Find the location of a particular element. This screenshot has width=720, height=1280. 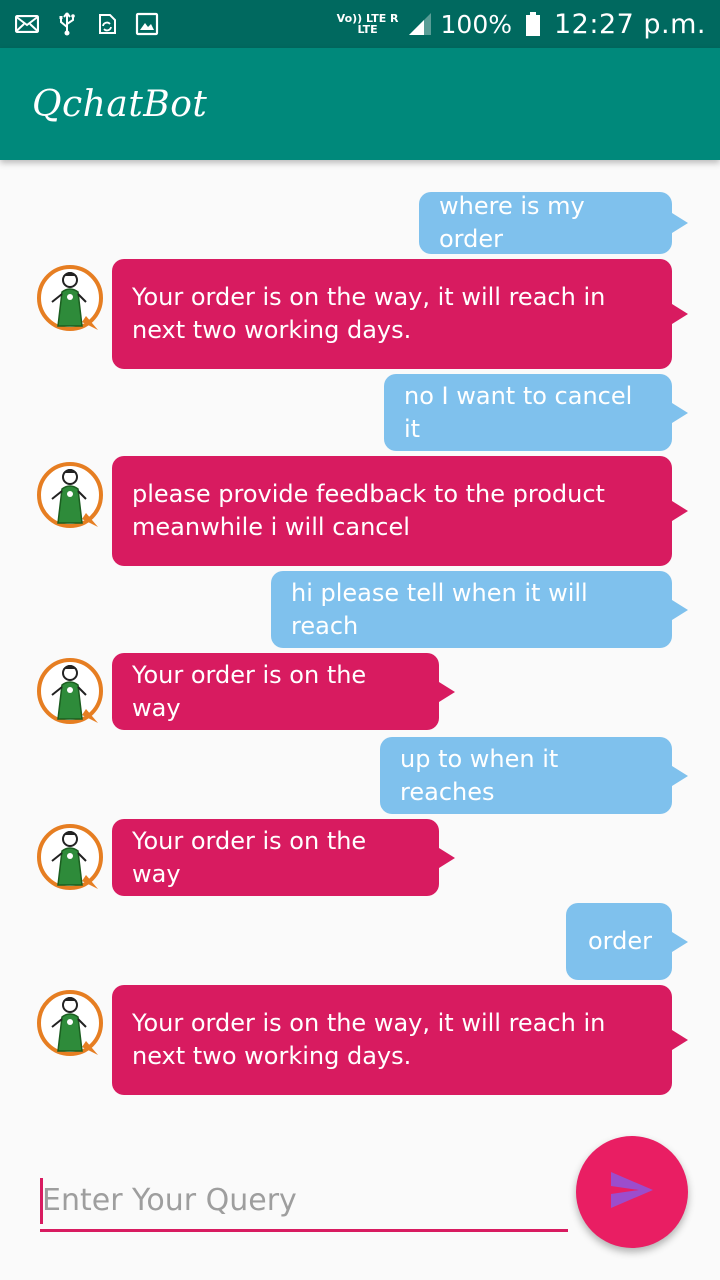

user-message: where is my order is located at coordinates (553, 223).